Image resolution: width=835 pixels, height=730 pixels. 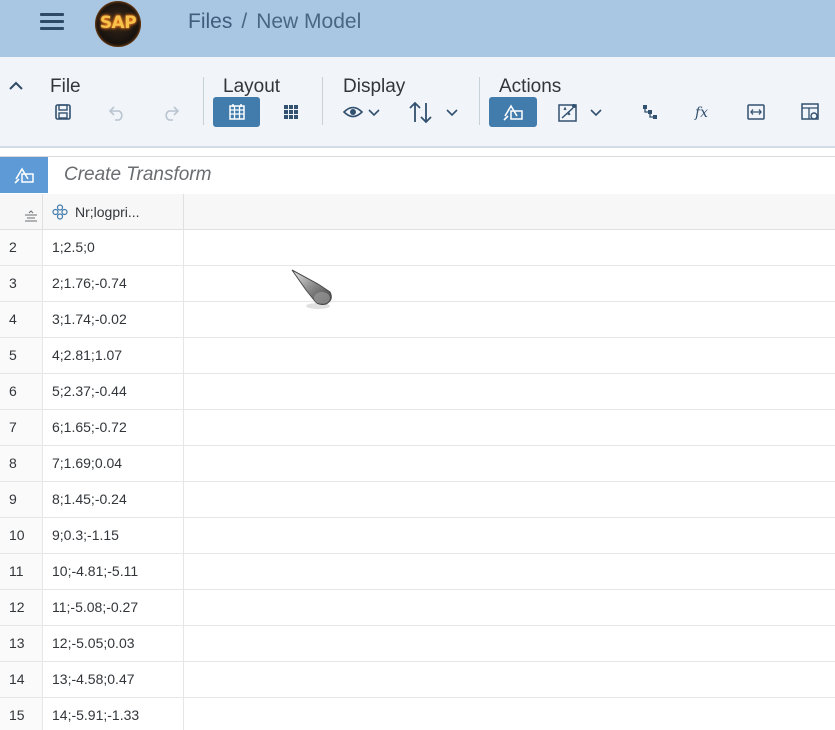 I want to click on layout-group-title: Layout, so click(x=252, y=86).